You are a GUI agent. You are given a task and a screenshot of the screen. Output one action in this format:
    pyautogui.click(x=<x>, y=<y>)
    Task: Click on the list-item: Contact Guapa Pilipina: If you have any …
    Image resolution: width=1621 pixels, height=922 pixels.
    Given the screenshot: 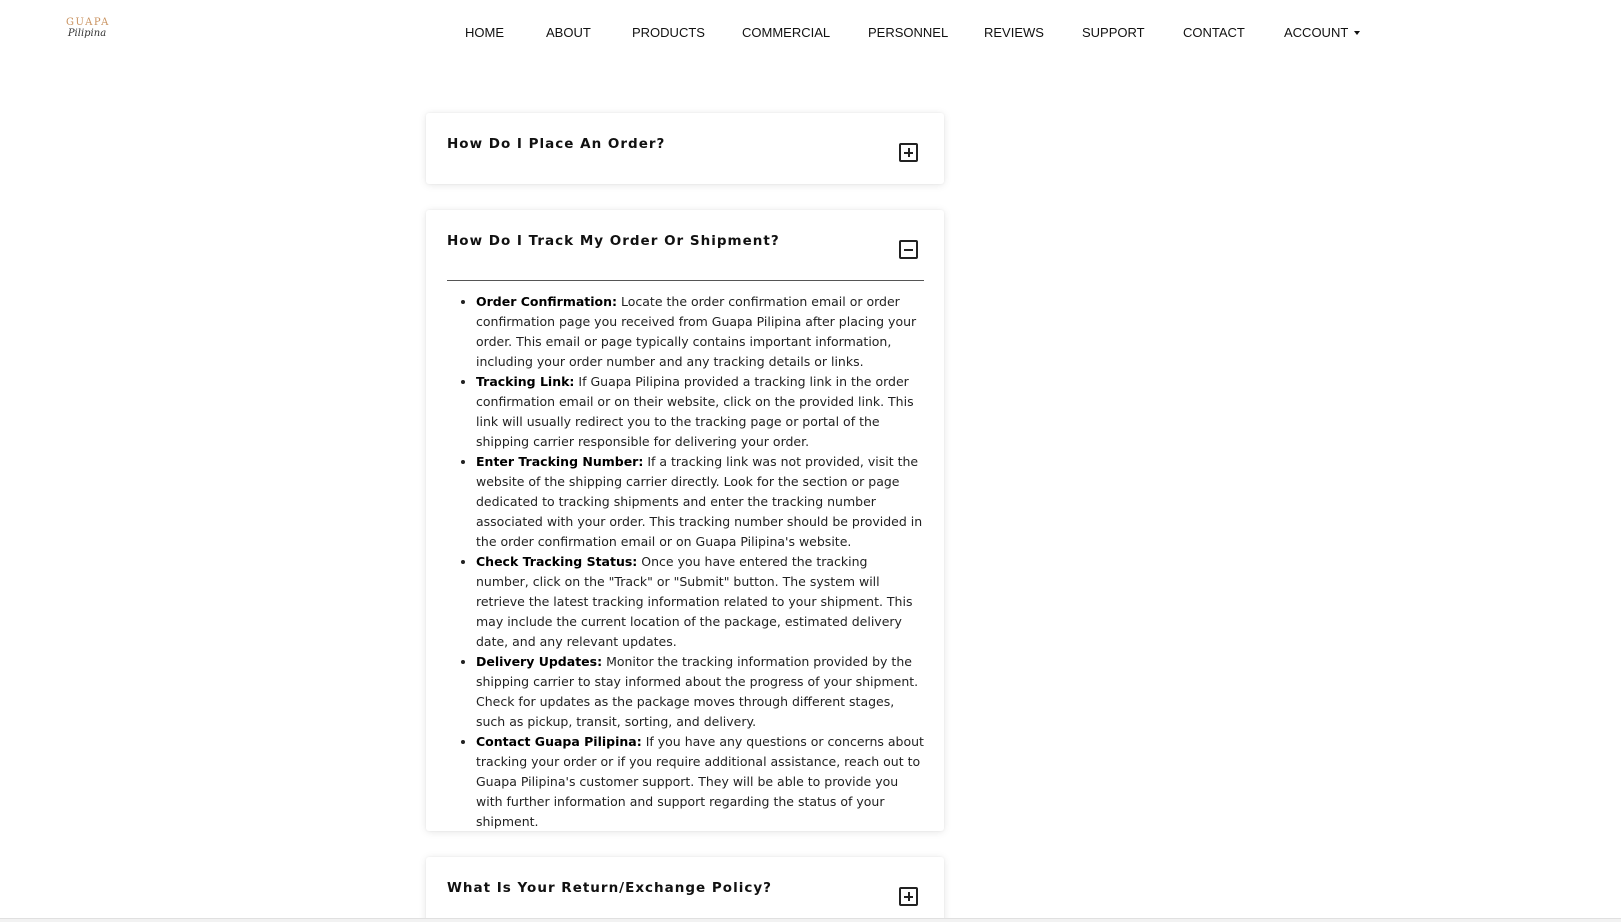 What is the action you would take?
    pyautogui.click(x=700, y=782)
    